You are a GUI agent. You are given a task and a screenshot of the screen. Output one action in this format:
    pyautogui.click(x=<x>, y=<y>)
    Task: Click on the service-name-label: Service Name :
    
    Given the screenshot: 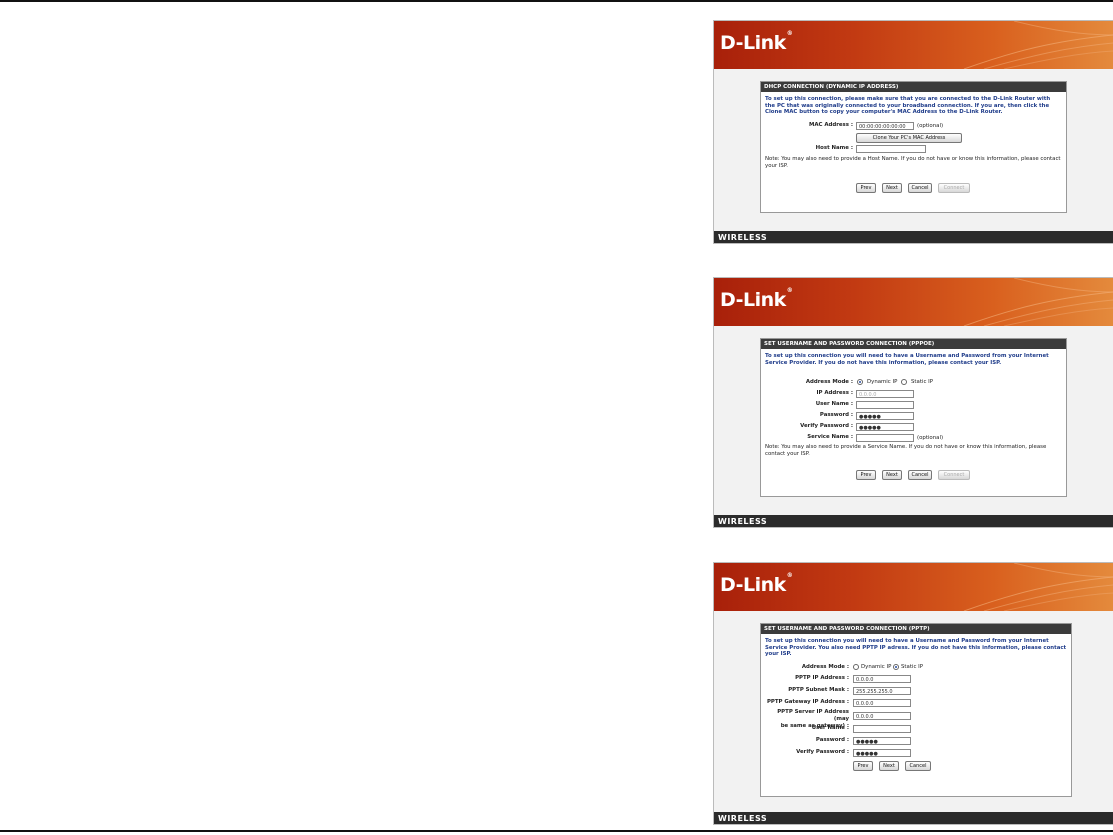 What is the action you would take?
    pyautogui.click(x=830, y=437)
    